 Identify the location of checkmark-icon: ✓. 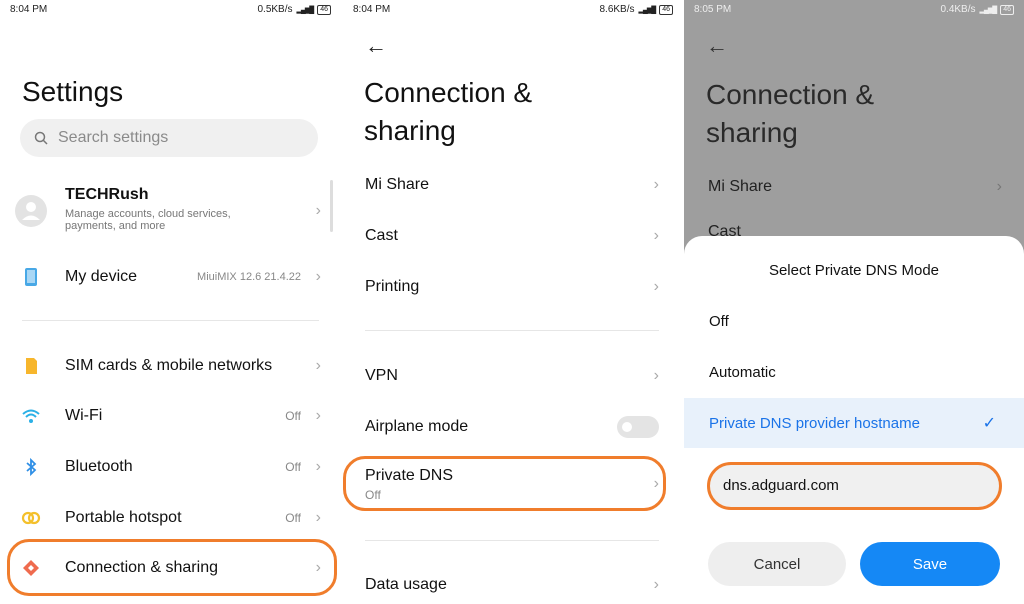
(989, 423).